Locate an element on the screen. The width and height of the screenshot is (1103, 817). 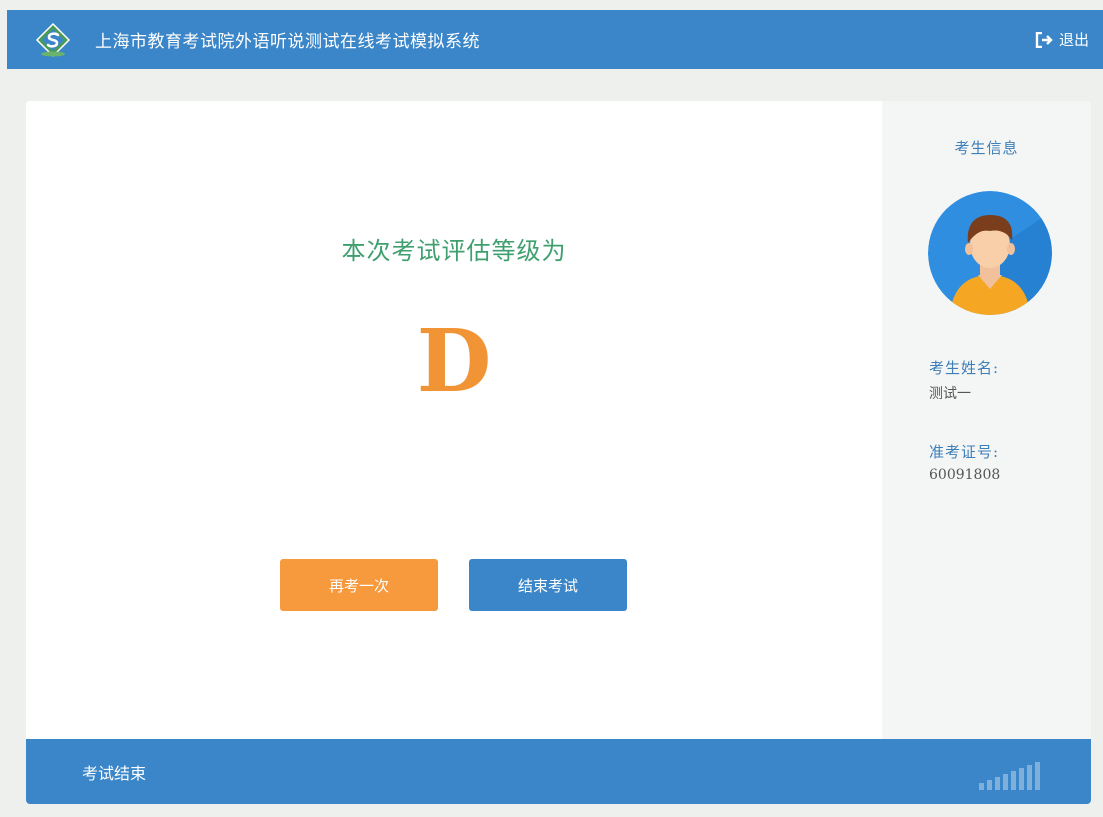
logout-button: 退出 is located at coordinates (1062, 39).